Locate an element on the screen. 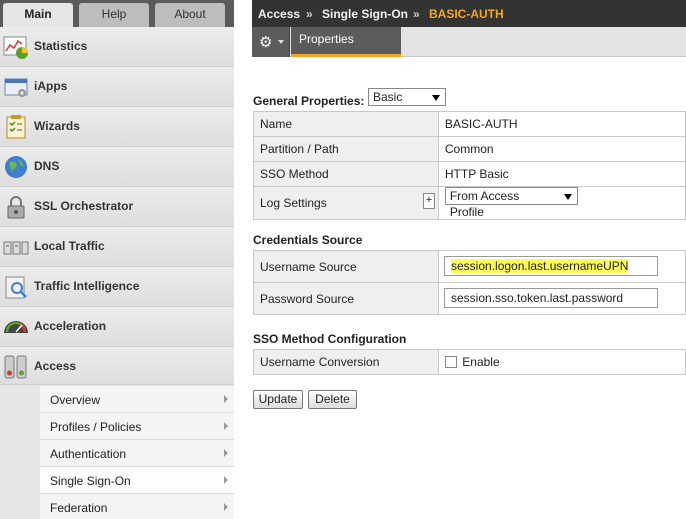 This screenshot has width=686, height=519. sso-method-config-heading: SSO Method Configuration is located at coordinates (330, 339).